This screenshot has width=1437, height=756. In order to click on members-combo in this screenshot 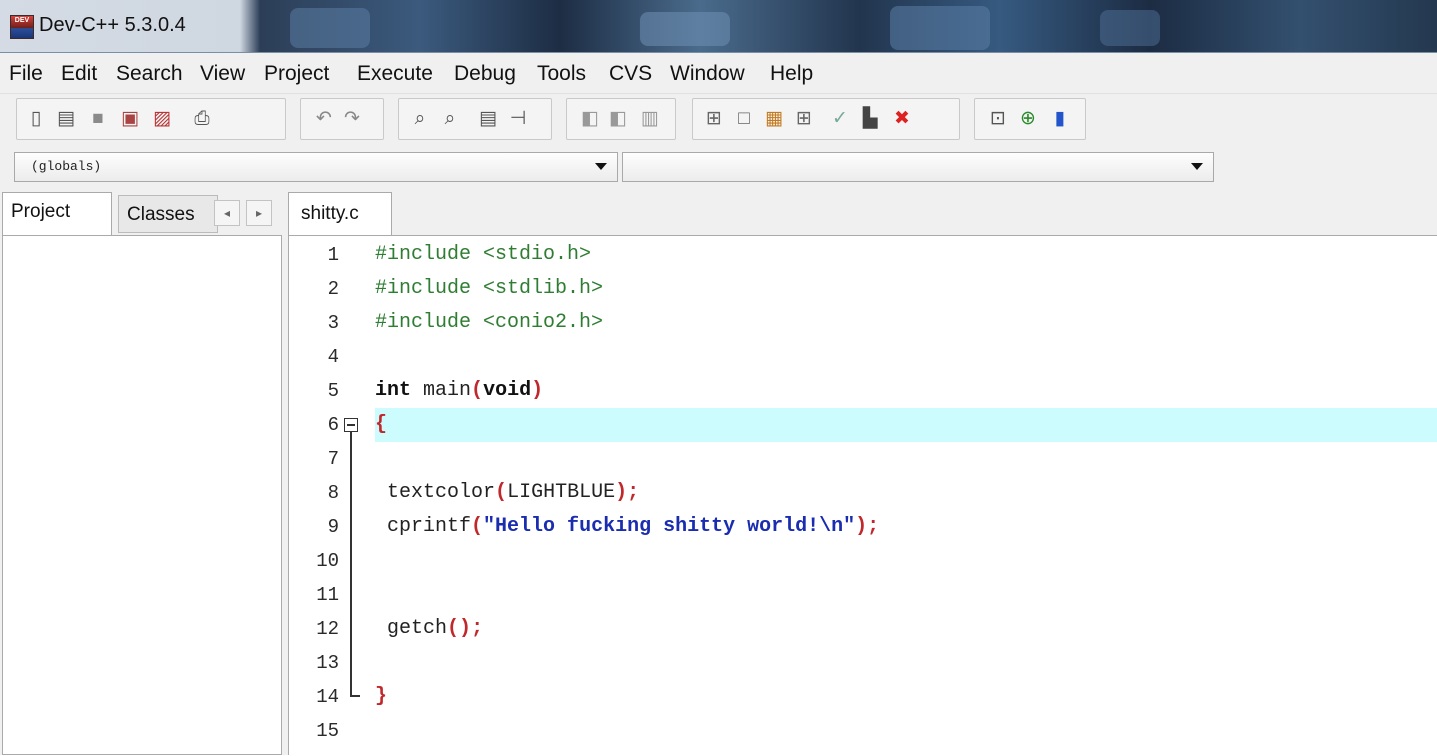, I will do `click(918, 167)`.